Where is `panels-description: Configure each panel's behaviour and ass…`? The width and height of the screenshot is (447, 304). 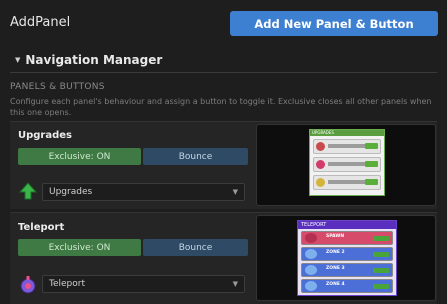
panels-description: Configure each panel's behaviour and ass… is located at coordinates (221, 107).